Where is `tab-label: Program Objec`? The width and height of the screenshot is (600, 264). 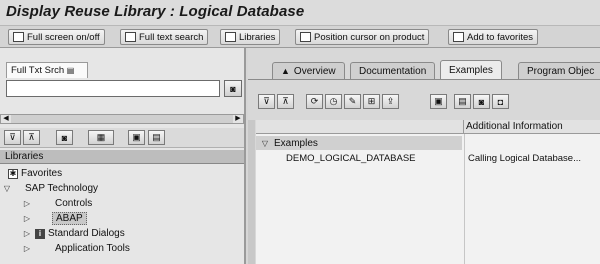 tab-label: Program Objec is located at coordinates (561, 71).